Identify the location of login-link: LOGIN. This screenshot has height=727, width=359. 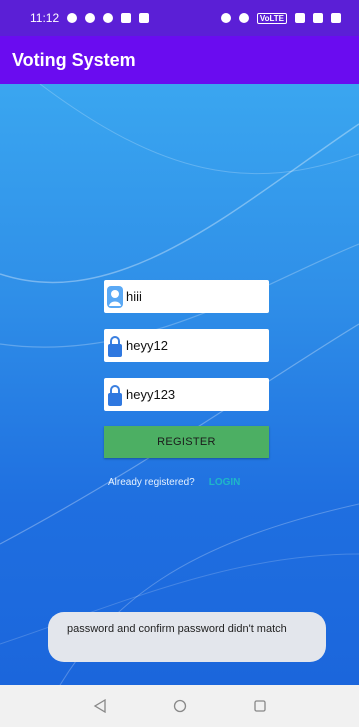
(225, 482).